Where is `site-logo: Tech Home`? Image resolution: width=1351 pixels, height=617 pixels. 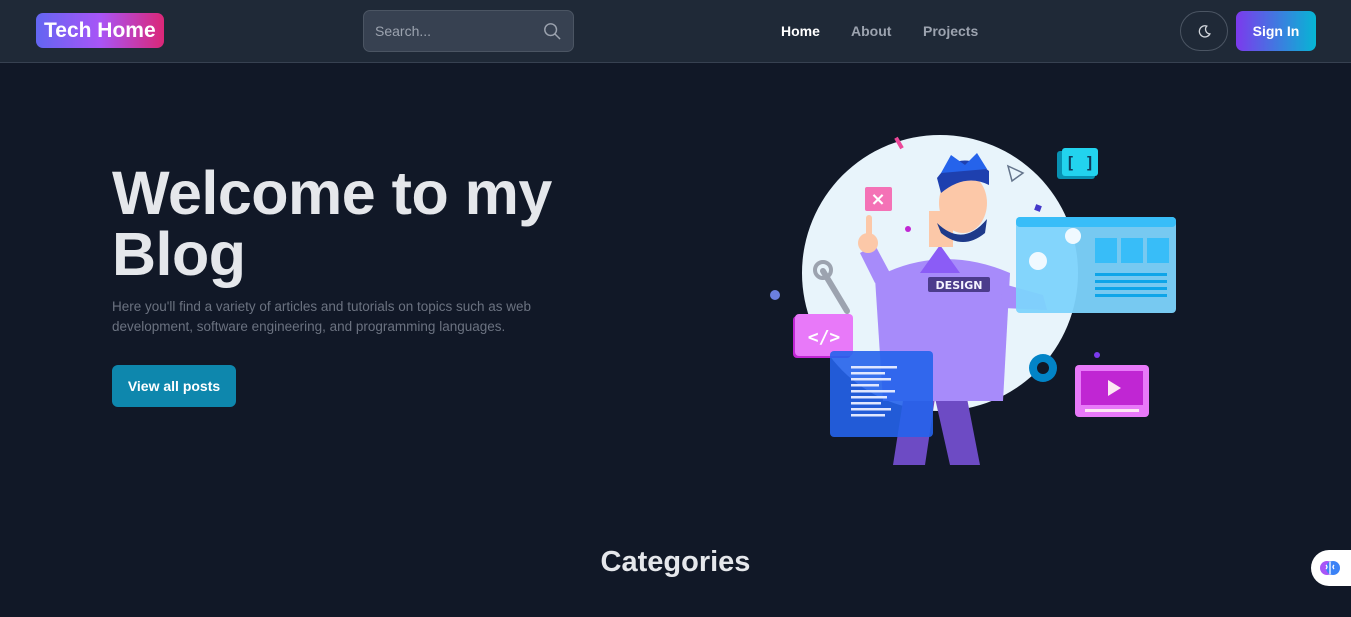 site-logo: Tech Home is located at coordinates (100, 30).